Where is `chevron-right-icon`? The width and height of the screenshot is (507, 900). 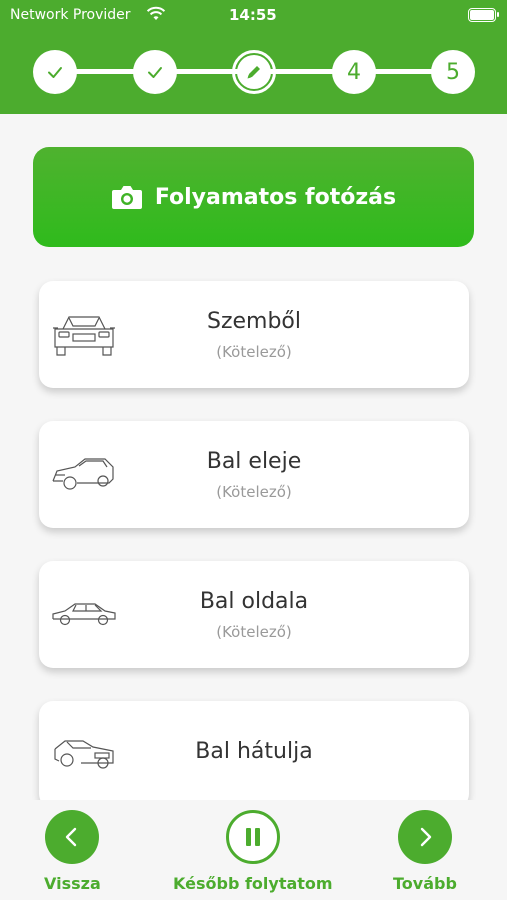 chevron-right-icon is located at coordinates (426, 837).